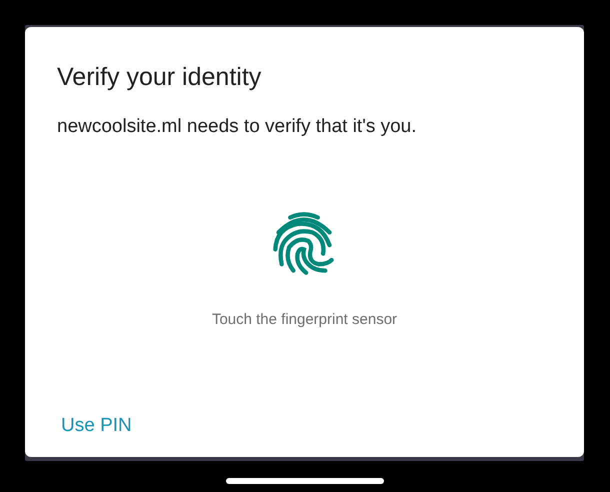 The height and width of the screenshot is (492, 610). I want to click on dialog-title: Verify your identity, so click(159, 77).